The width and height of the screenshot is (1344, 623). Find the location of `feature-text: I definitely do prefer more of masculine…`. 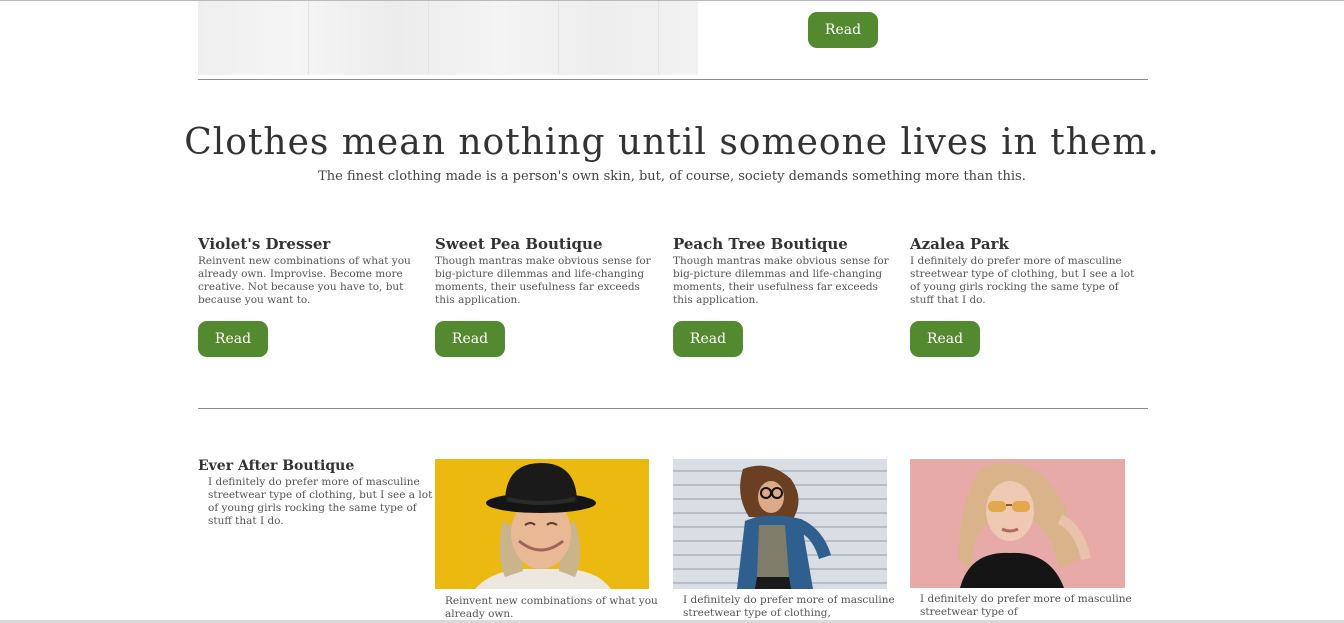

feature-text: I definitely do prefer more of masculine… is located at coordinates (320, 501).